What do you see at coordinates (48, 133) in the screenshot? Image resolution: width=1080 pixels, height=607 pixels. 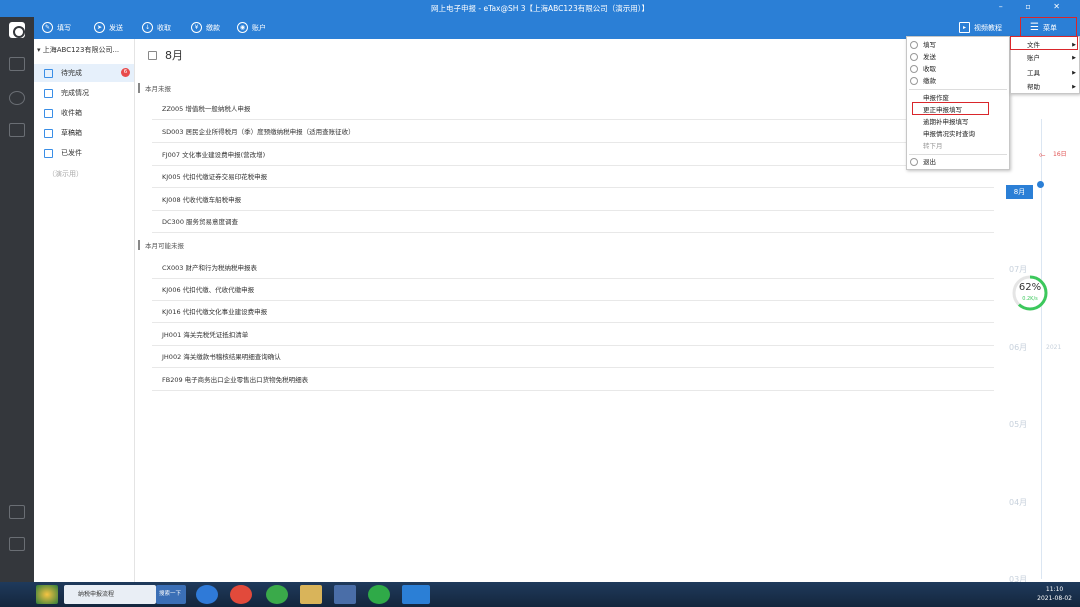 I see `drafts-icon` at bounding box center [48, 133].